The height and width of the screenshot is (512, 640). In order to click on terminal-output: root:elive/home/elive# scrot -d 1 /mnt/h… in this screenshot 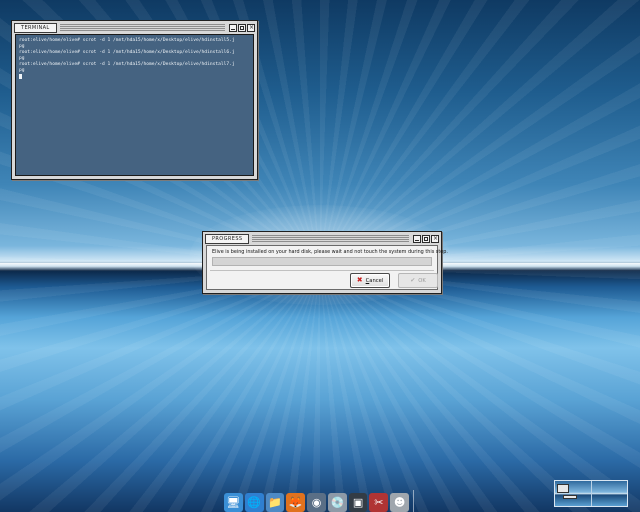, I will do `click(134, 105)`.